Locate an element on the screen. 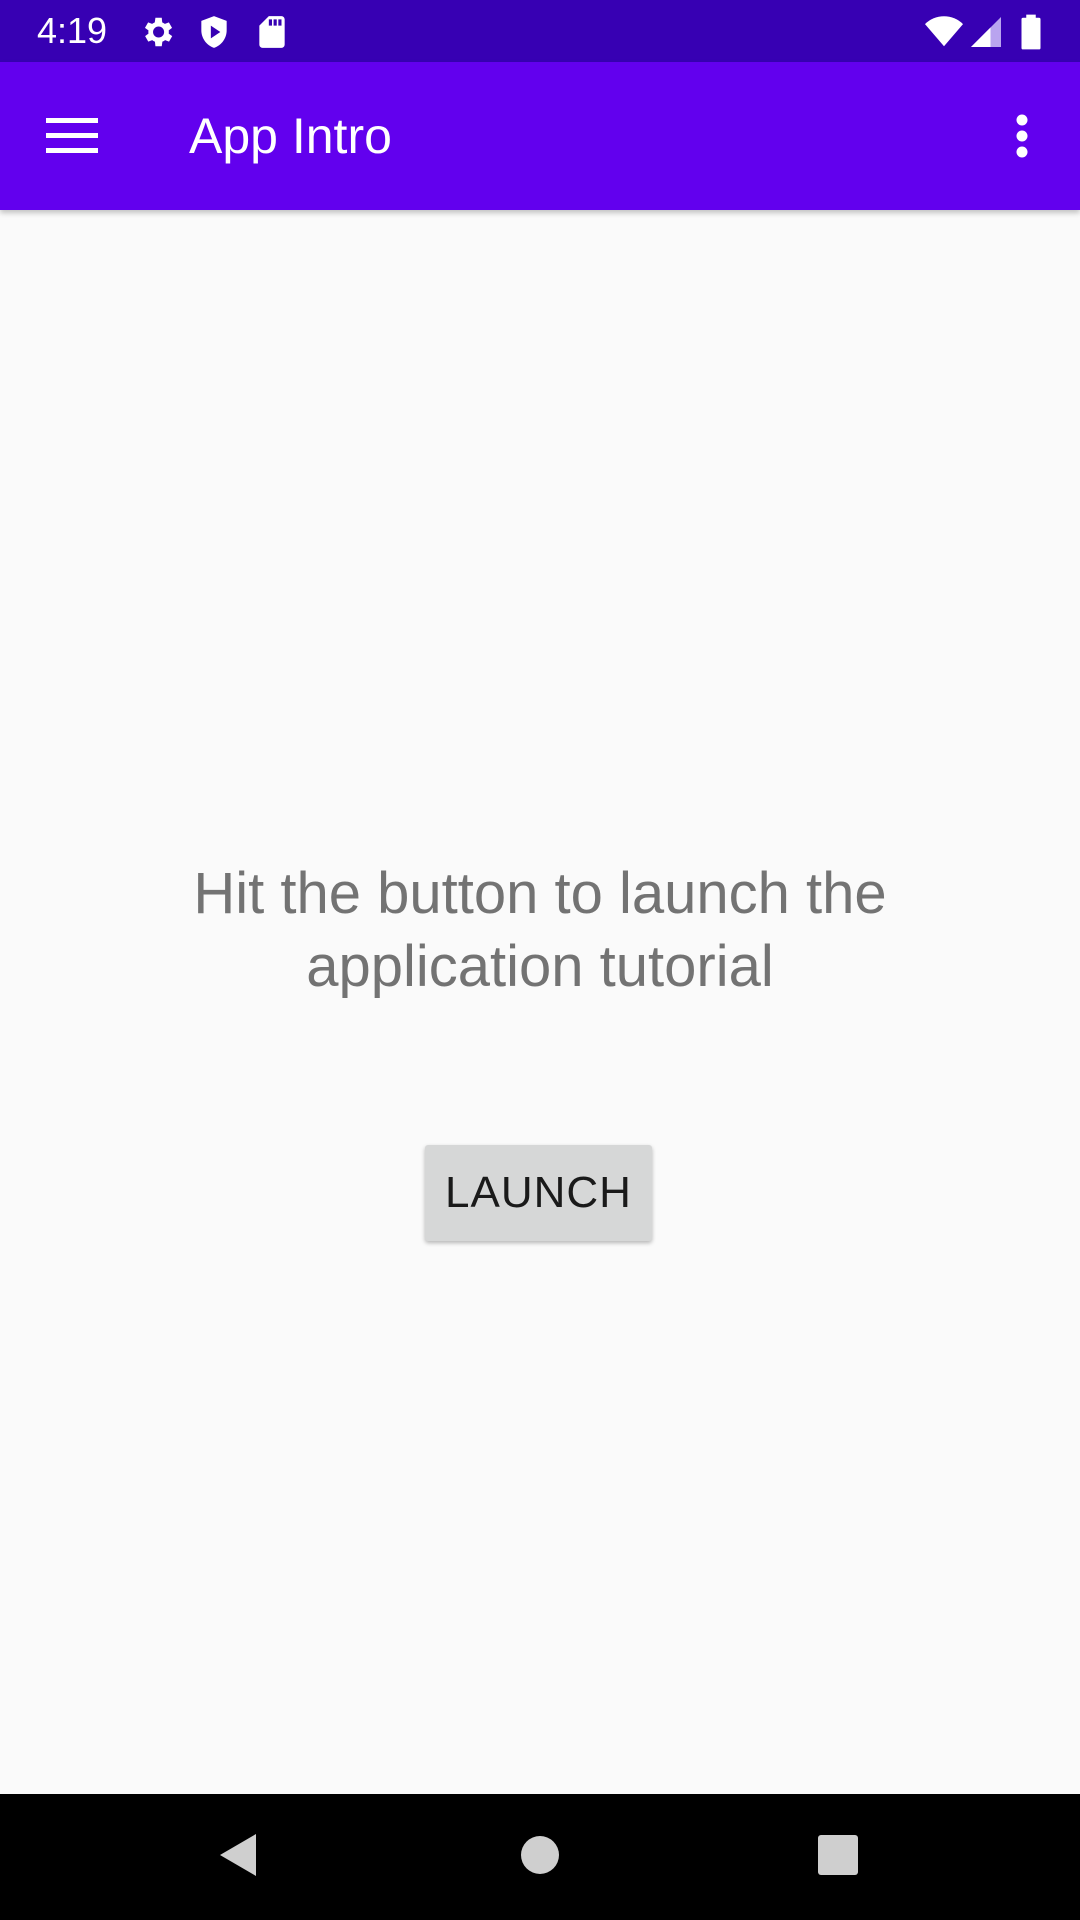 The width and height of the screenshot is (1080, 1920). sd-card-icon is located at coordinates (272, 32).